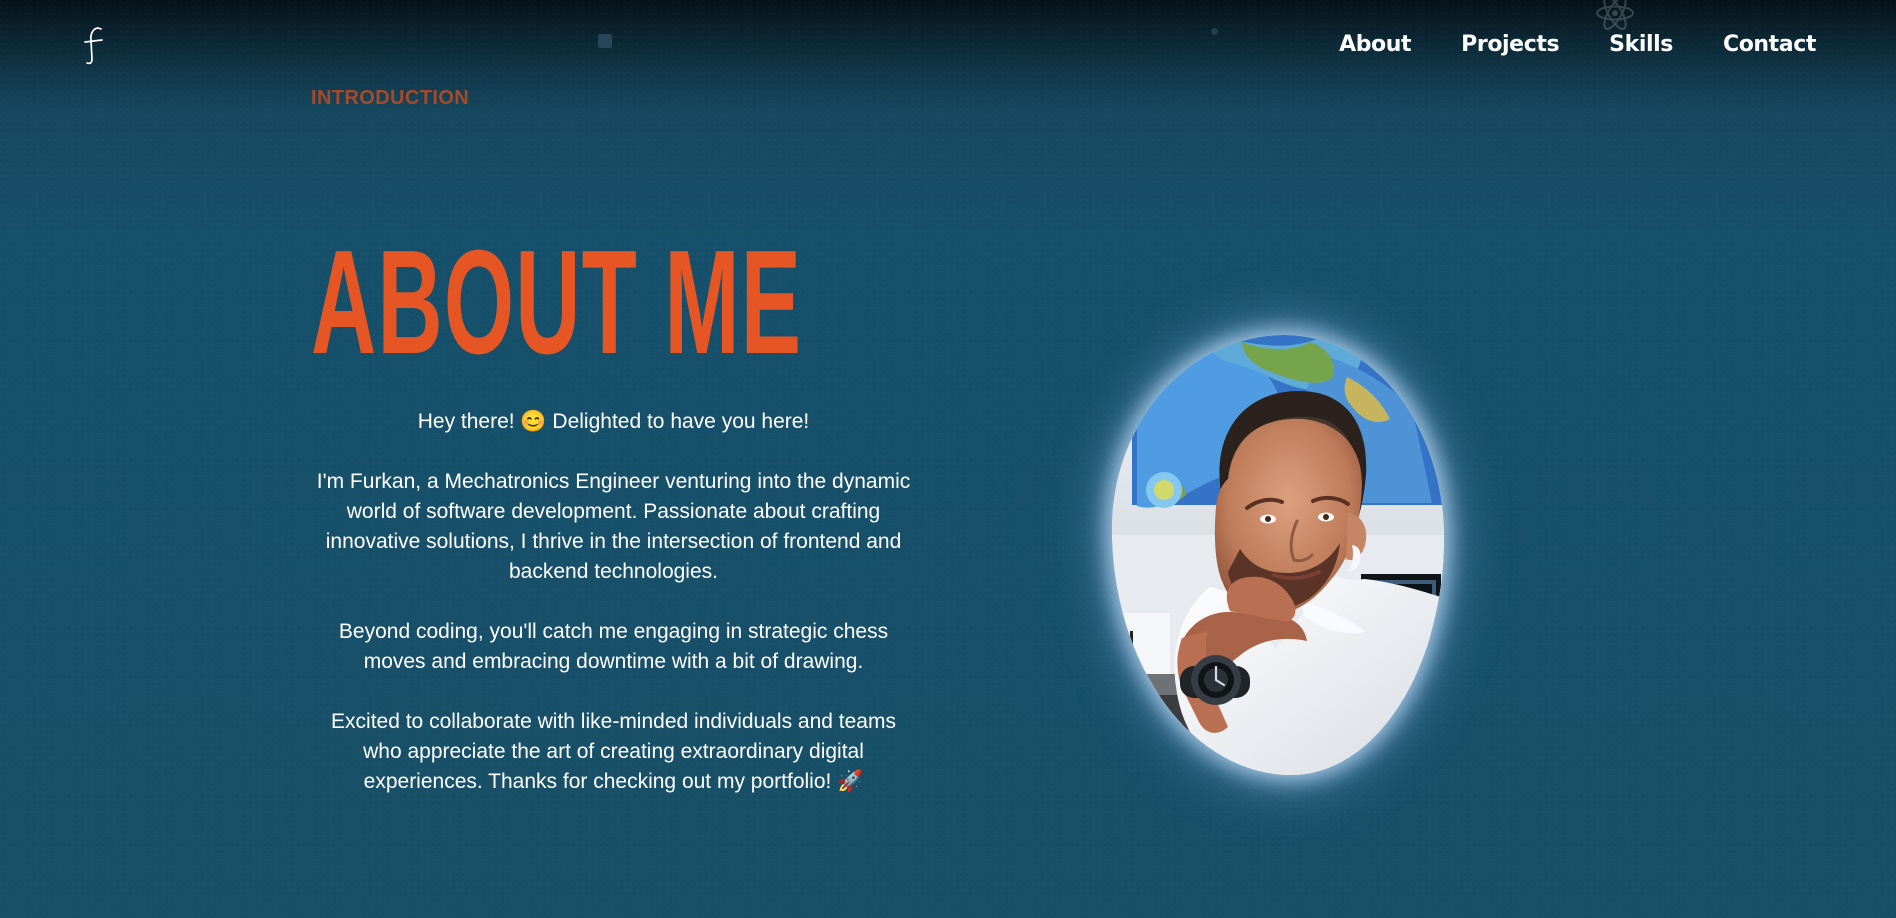 This screenshot has width=1896, height=918. What do you see at coordinates (1641, 44) in the screenshot?
I see `nav-link-skills: Skills` at bounding box center [1641, 44].